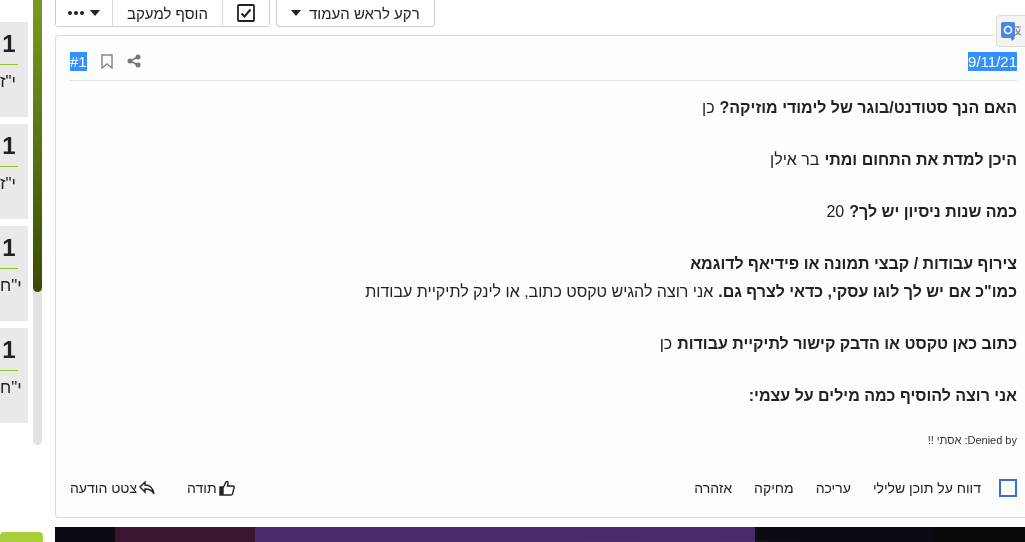 This screenshot has width=1025, height=542. I want to click on report-checkbox, so click(1008, 488).